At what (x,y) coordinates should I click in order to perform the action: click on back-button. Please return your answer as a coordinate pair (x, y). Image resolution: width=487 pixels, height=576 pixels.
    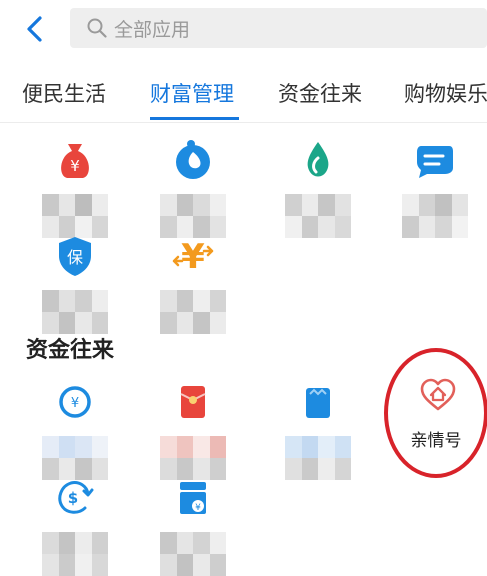
    Looking at the image, I should click on (34, 29).